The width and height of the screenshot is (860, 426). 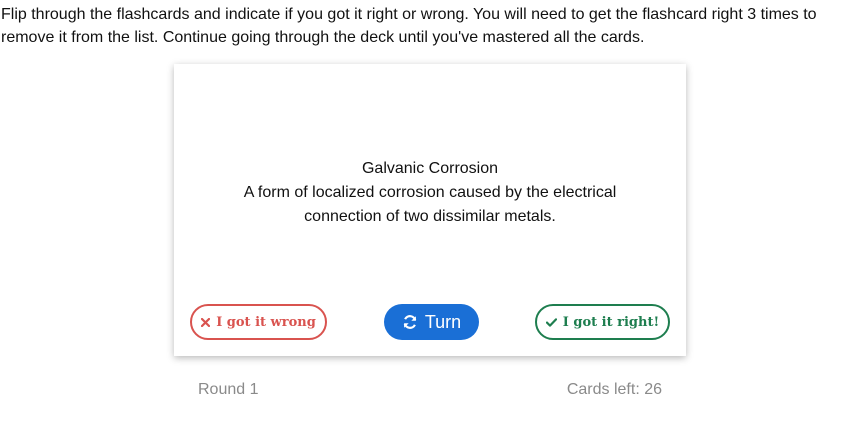 What do you see at coordinates (443, 321) in the screenshot?
I see `turn-label: Turn` at bounding box center [443, 321].